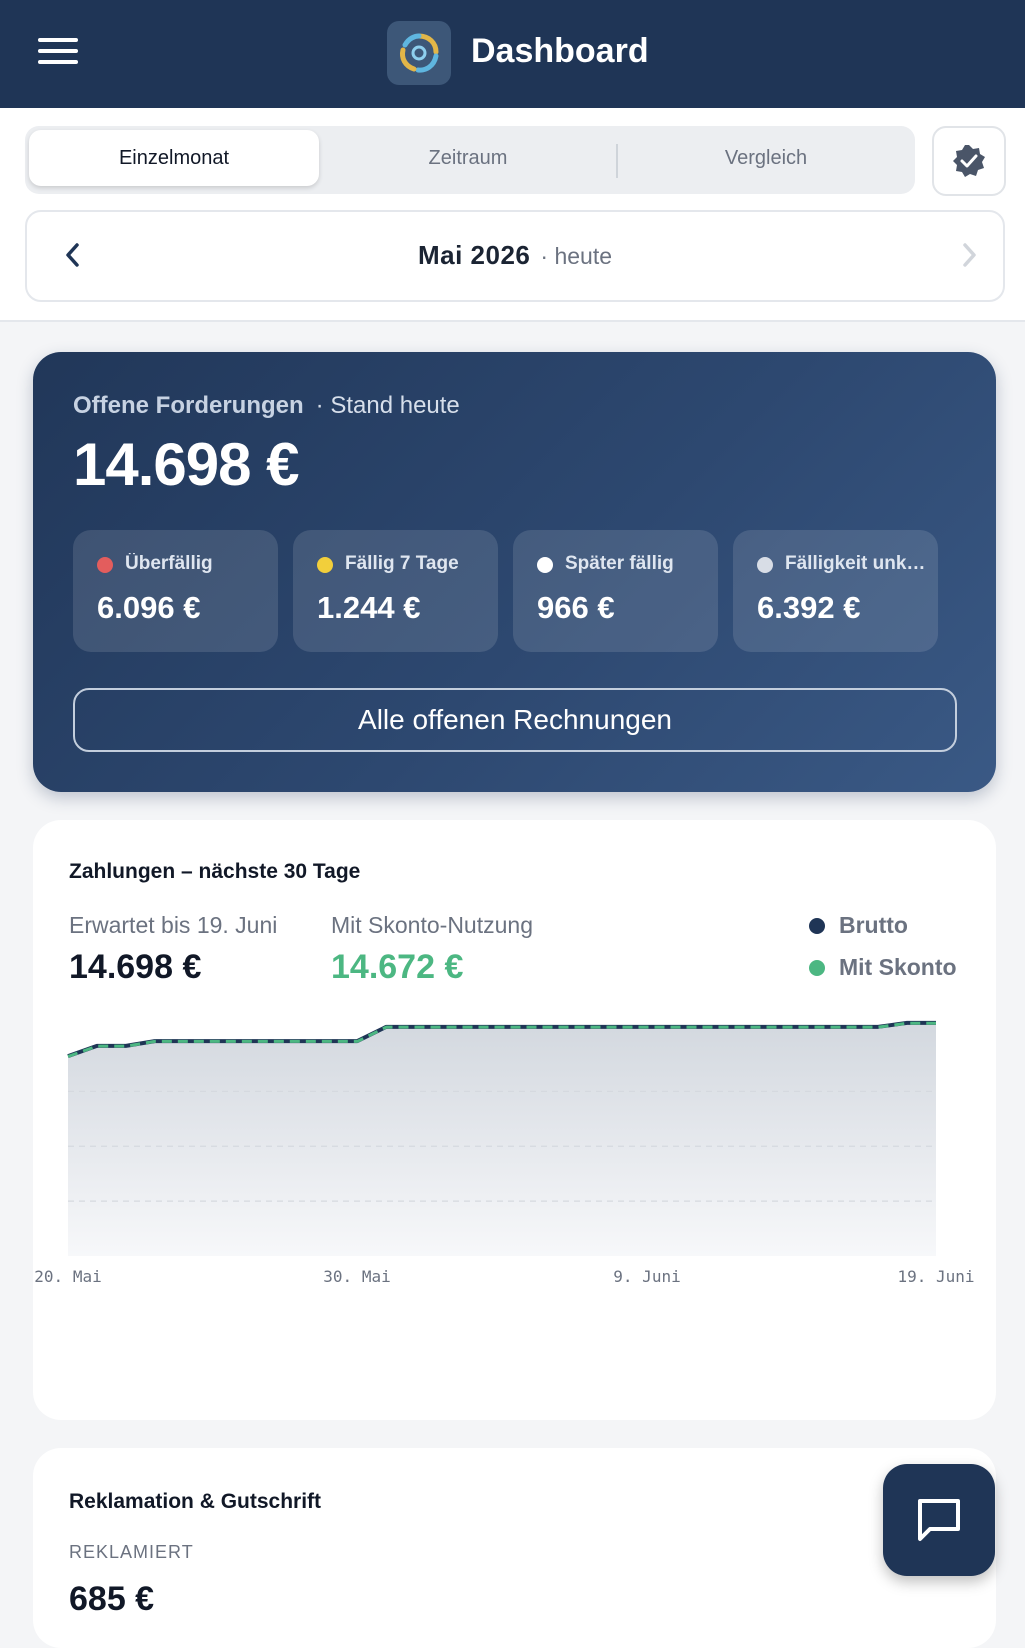  Describe the element at coordinates (215, 871) in the screenshot. I see `payments-title: Zahlungen – nächste 30 Tage` at that location.